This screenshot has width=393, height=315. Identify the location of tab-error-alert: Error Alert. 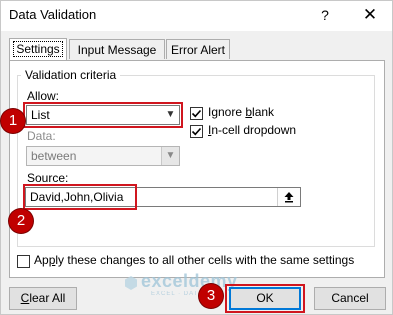
(198, 49).